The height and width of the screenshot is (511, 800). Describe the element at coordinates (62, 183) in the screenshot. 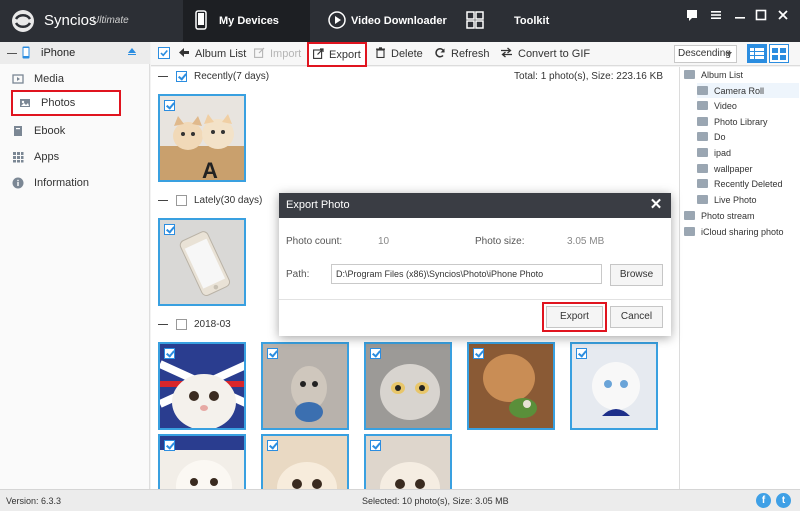

I see `sidebar-item-label: Information` at that location.